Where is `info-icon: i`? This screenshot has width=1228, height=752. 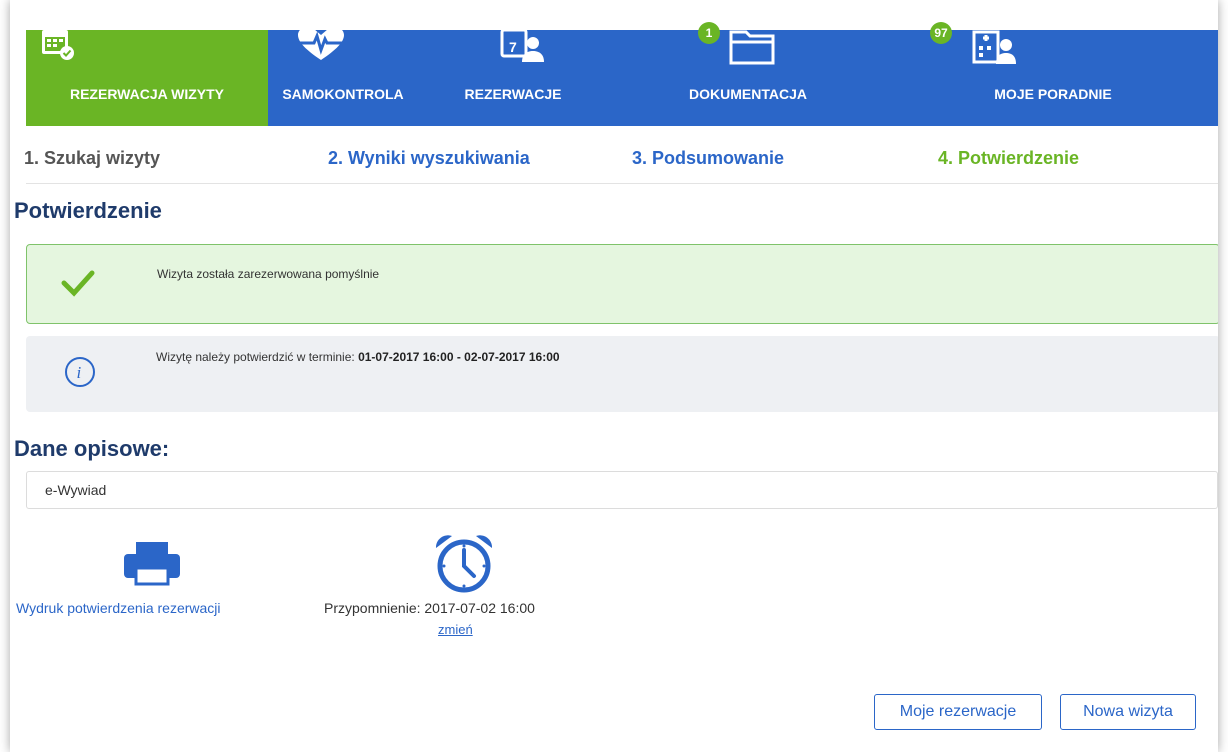 info-icon: i is located at coordinates (80, 374).